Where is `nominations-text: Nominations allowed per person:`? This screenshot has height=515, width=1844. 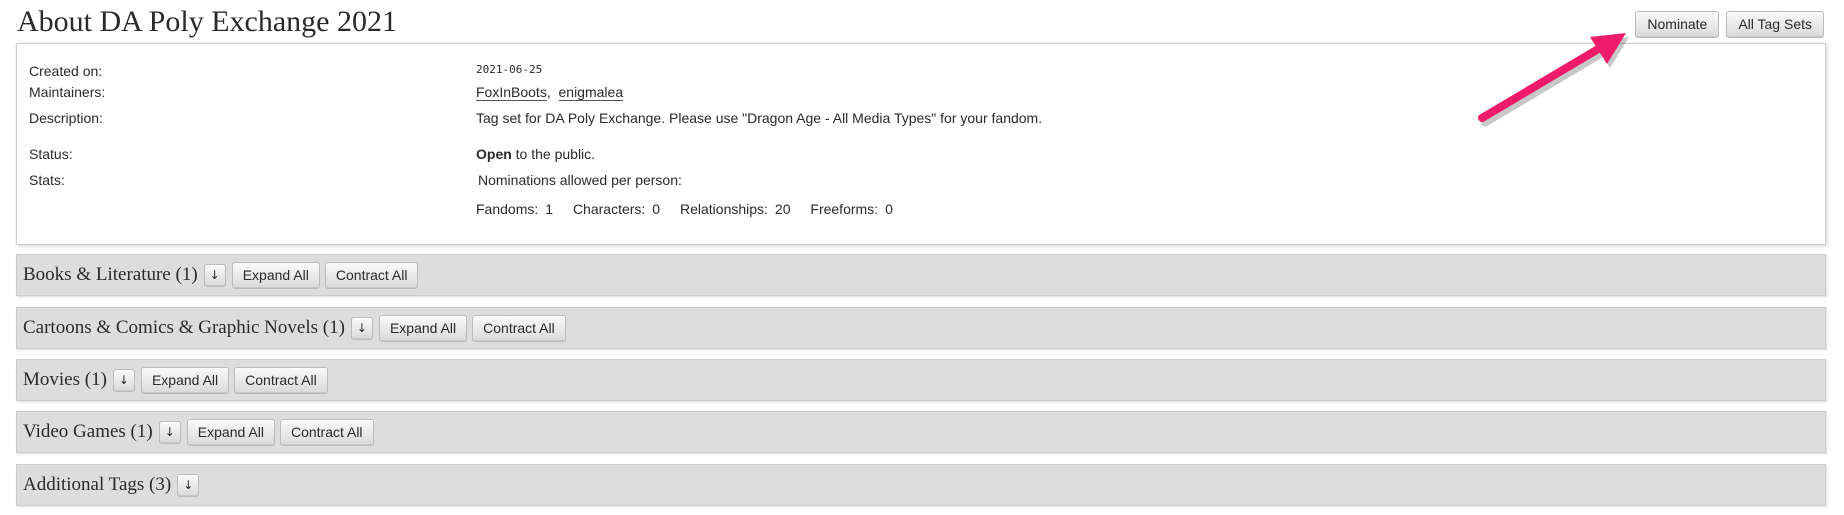
nominations-text: Nominations allowed per person: is located at coordinates (580, 180).